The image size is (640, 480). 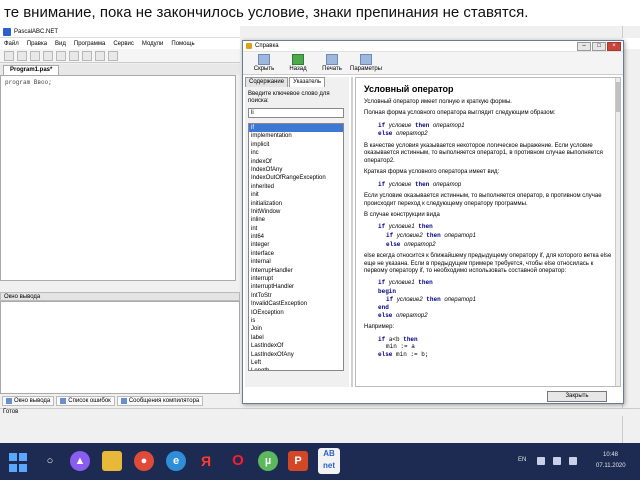 I want to click on keyword-list-item: indexOf, so click(x=296, y=162).